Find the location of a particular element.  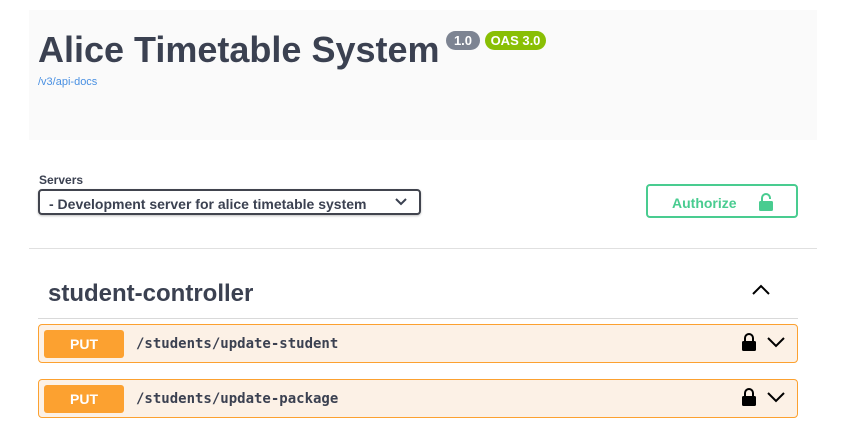

operation-path: /students/update-package is located at coordinates (237, 399).